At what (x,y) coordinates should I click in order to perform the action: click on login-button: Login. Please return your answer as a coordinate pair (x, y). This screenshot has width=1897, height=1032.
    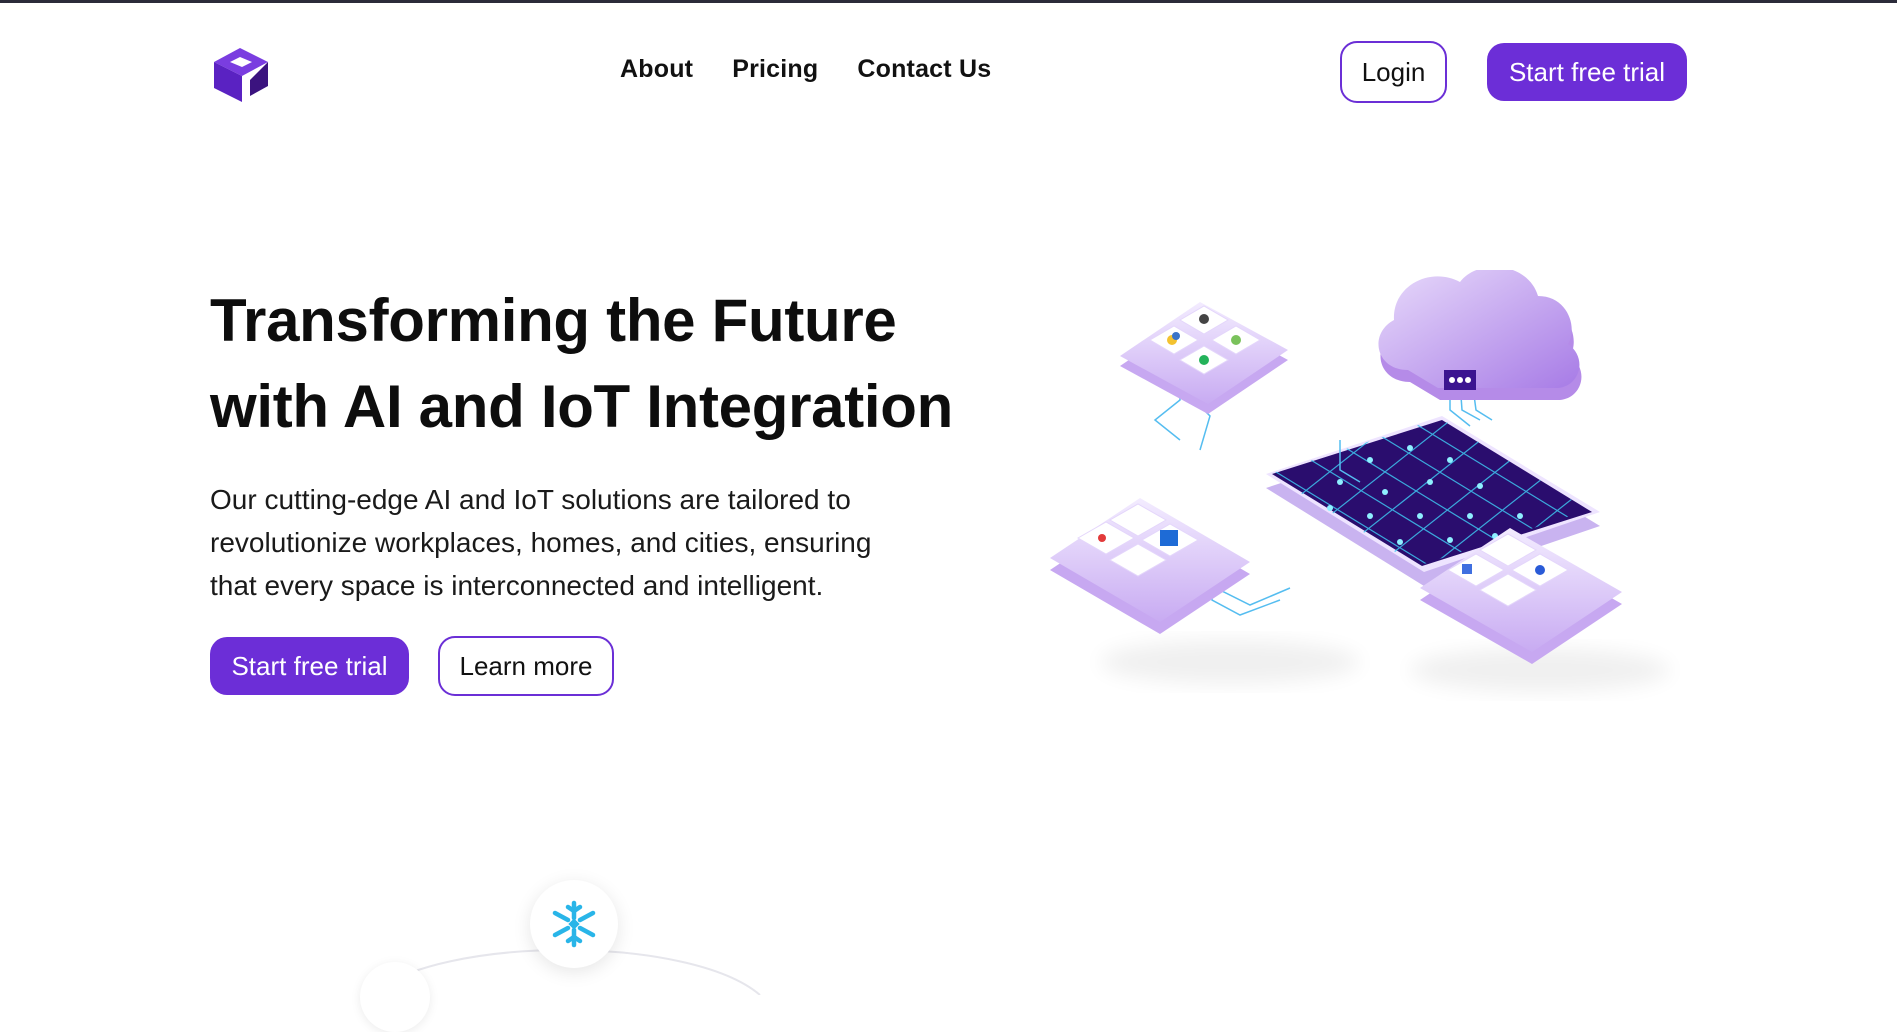
    Looking at the image, I should click on (1393, 72).